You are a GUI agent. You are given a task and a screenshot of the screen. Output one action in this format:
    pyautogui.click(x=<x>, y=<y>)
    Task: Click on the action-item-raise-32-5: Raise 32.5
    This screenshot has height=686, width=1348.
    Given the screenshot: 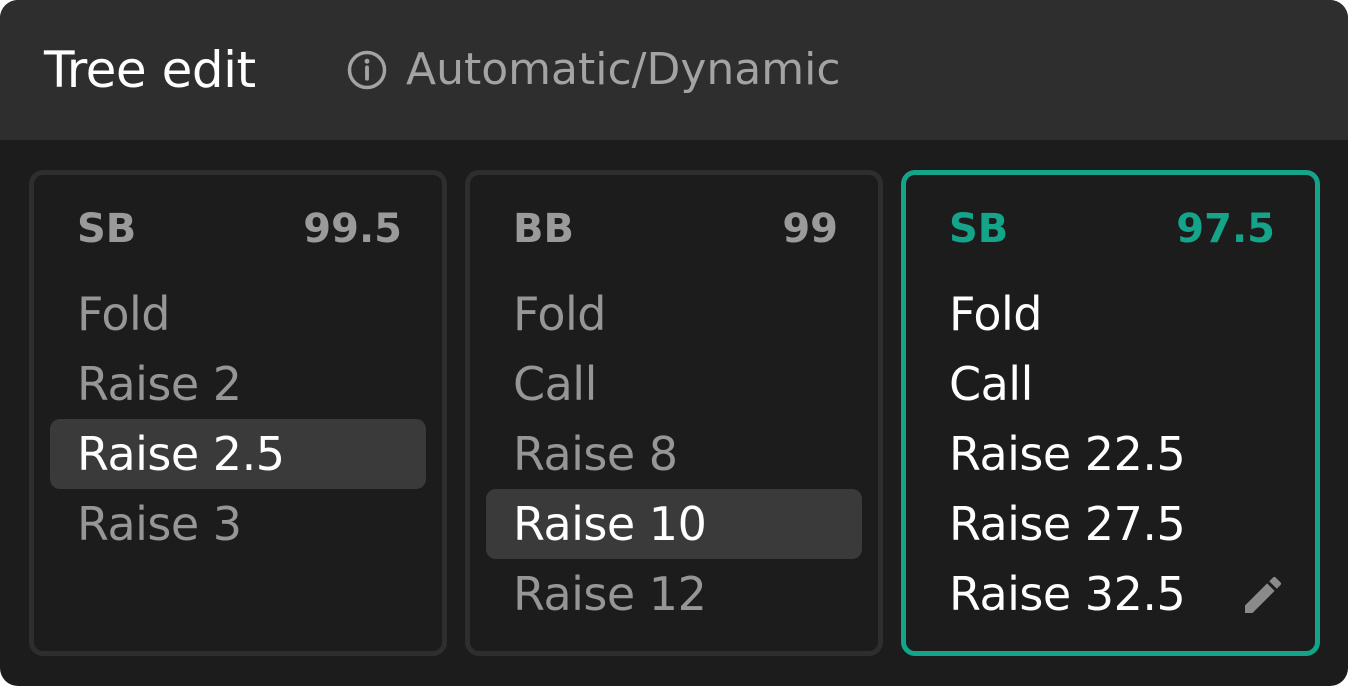 What is the action you would take?
    pyautogui.click(x=1074, y=594)
    